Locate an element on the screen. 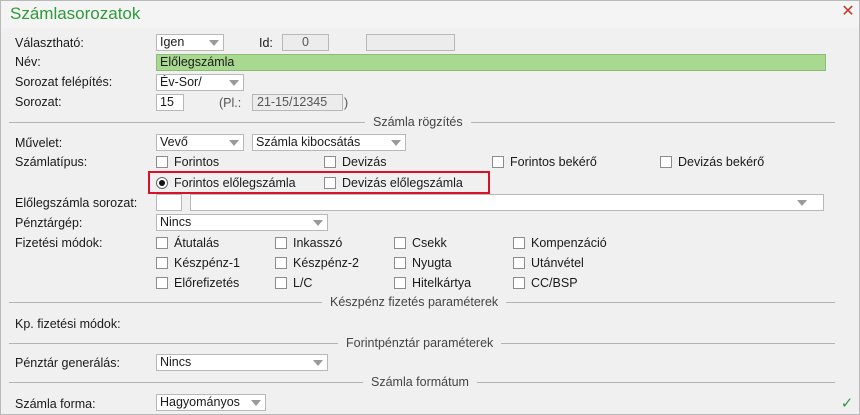 The height and width of the screenshot is (415, 860). szamla-forma-label: Számla forma: is located at coordinates (55, 404).